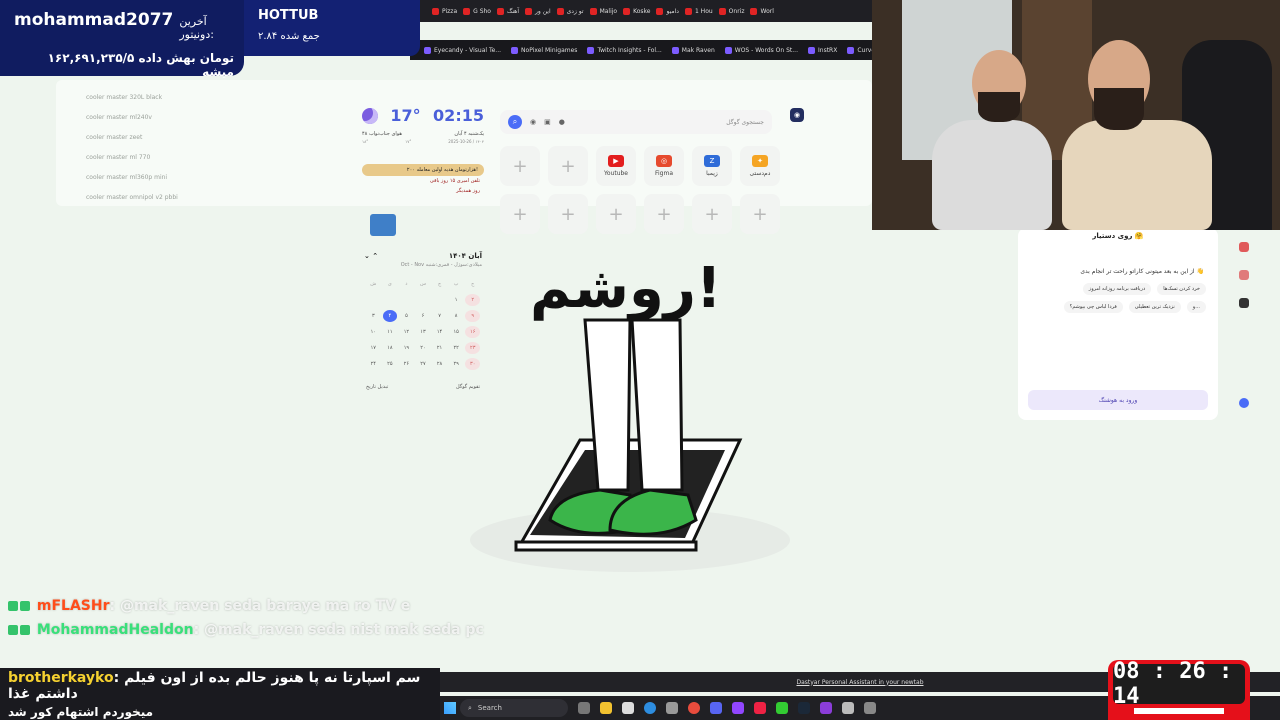 The width and height of the screenshot is (1280, 720). I want to click on settings-icon, so click(672, 708).